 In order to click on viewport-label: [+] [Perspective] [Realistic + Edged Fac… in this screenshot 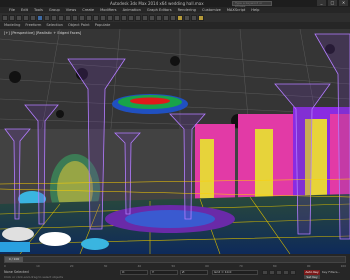, I will do `click(42, 33)`.